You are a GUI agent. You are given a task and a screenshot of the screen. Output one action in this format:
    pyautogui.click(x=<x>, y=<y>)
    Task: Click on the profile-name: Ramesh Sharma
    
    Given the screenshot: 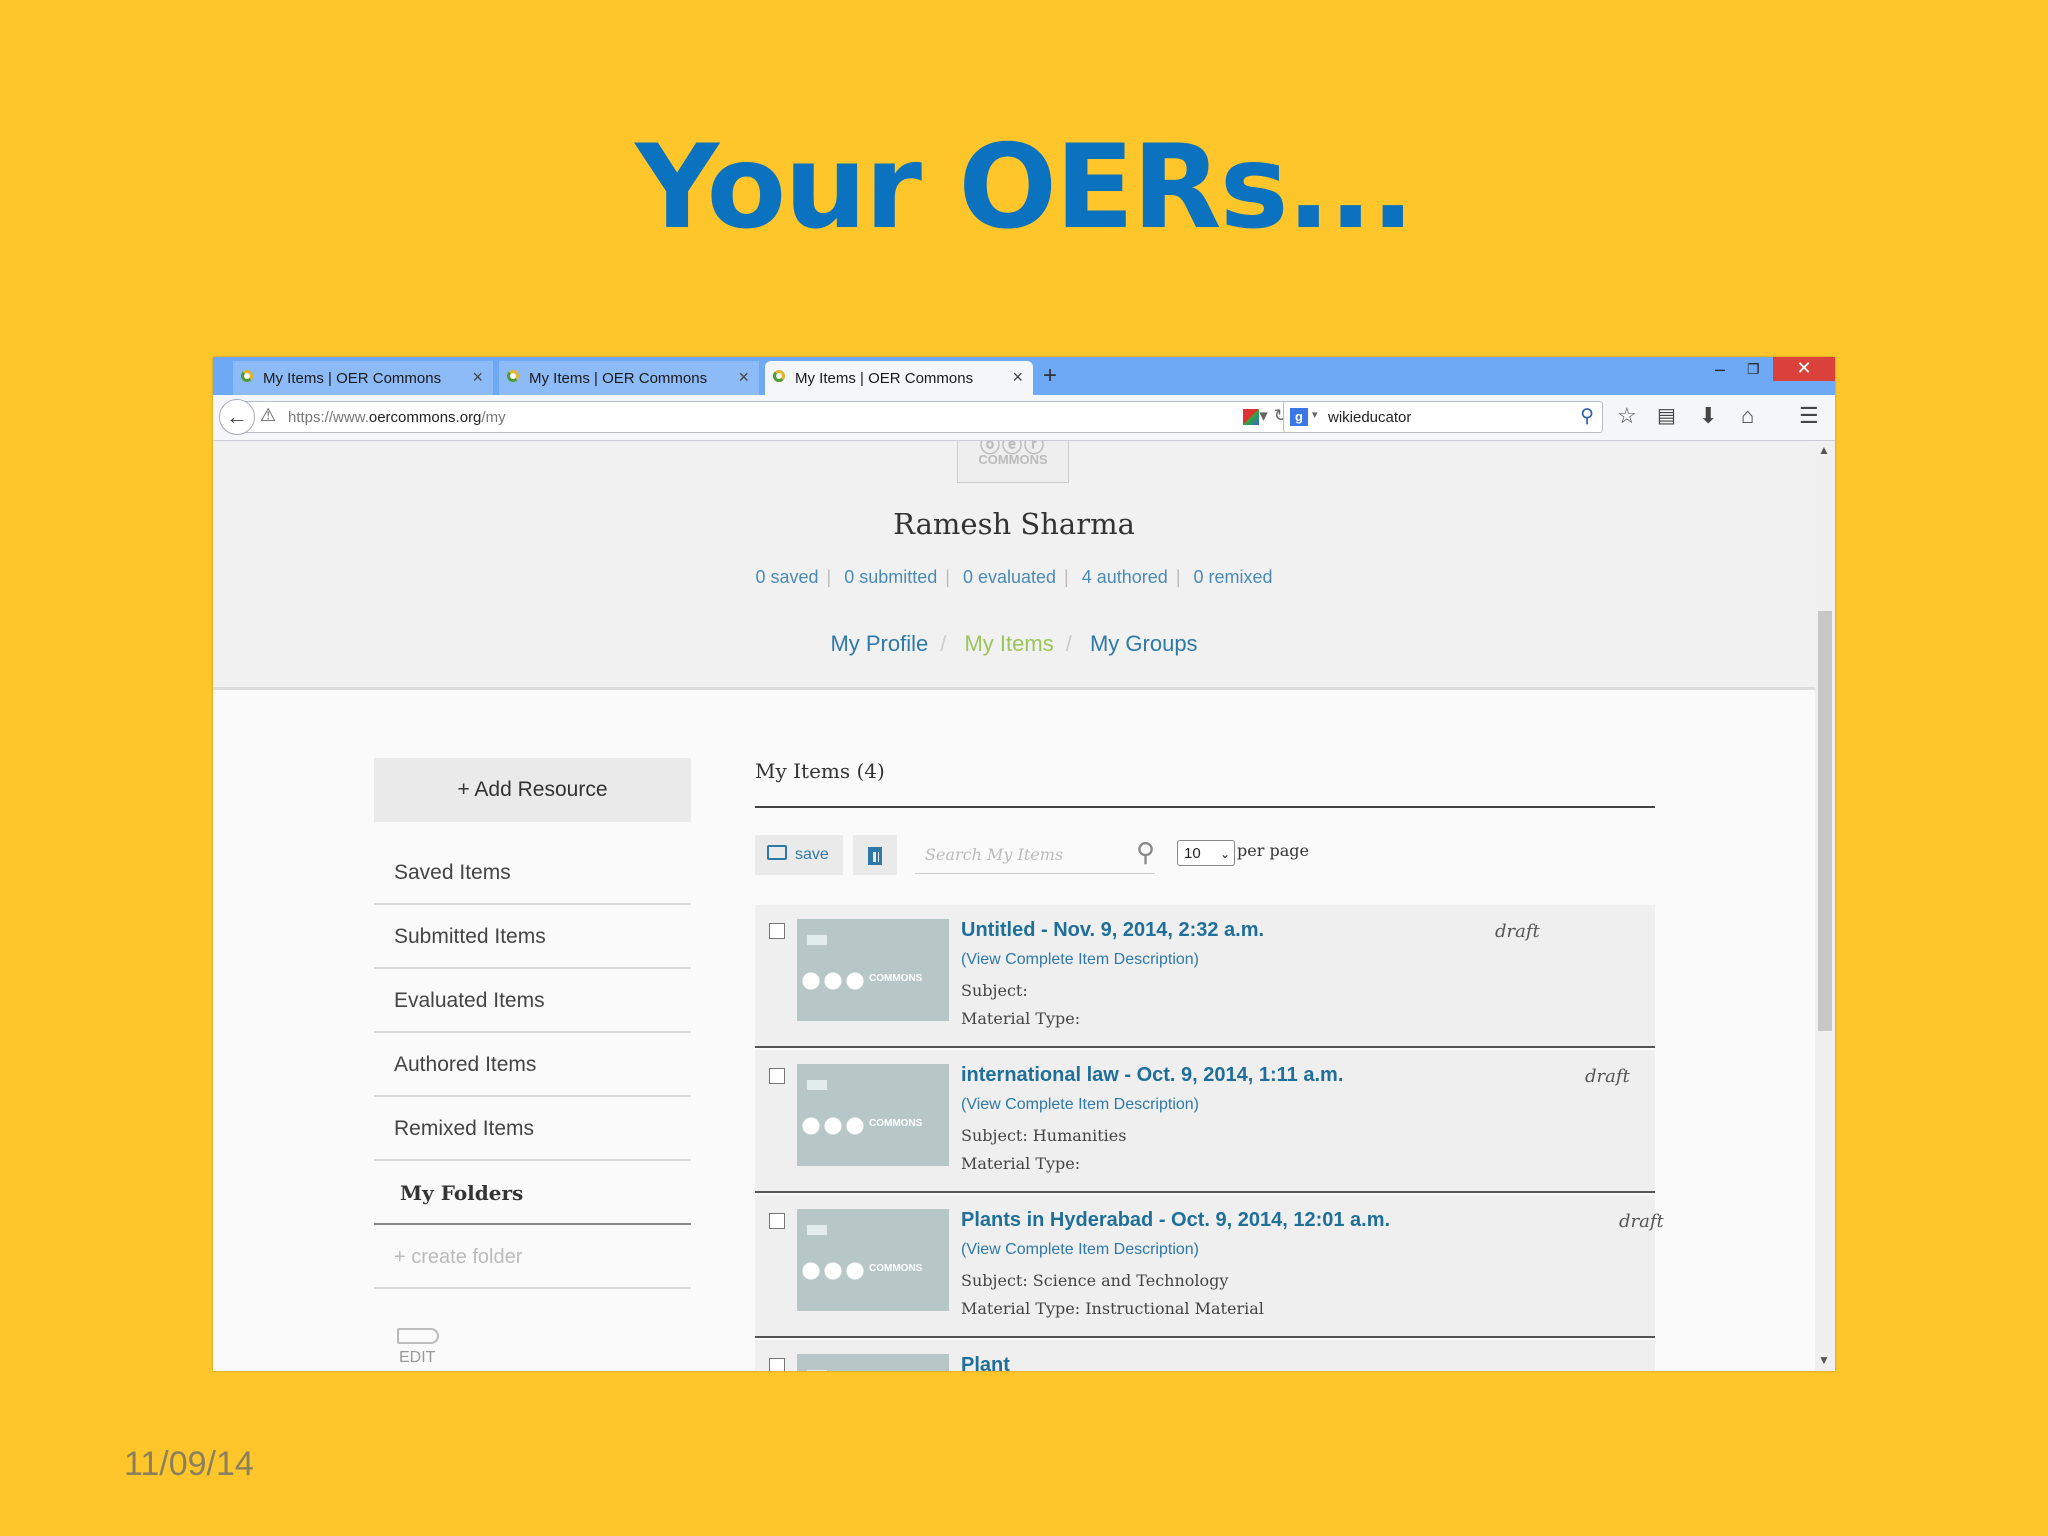 What is the action you would take?
    pyautogui.click(x=1014, y=524)
    